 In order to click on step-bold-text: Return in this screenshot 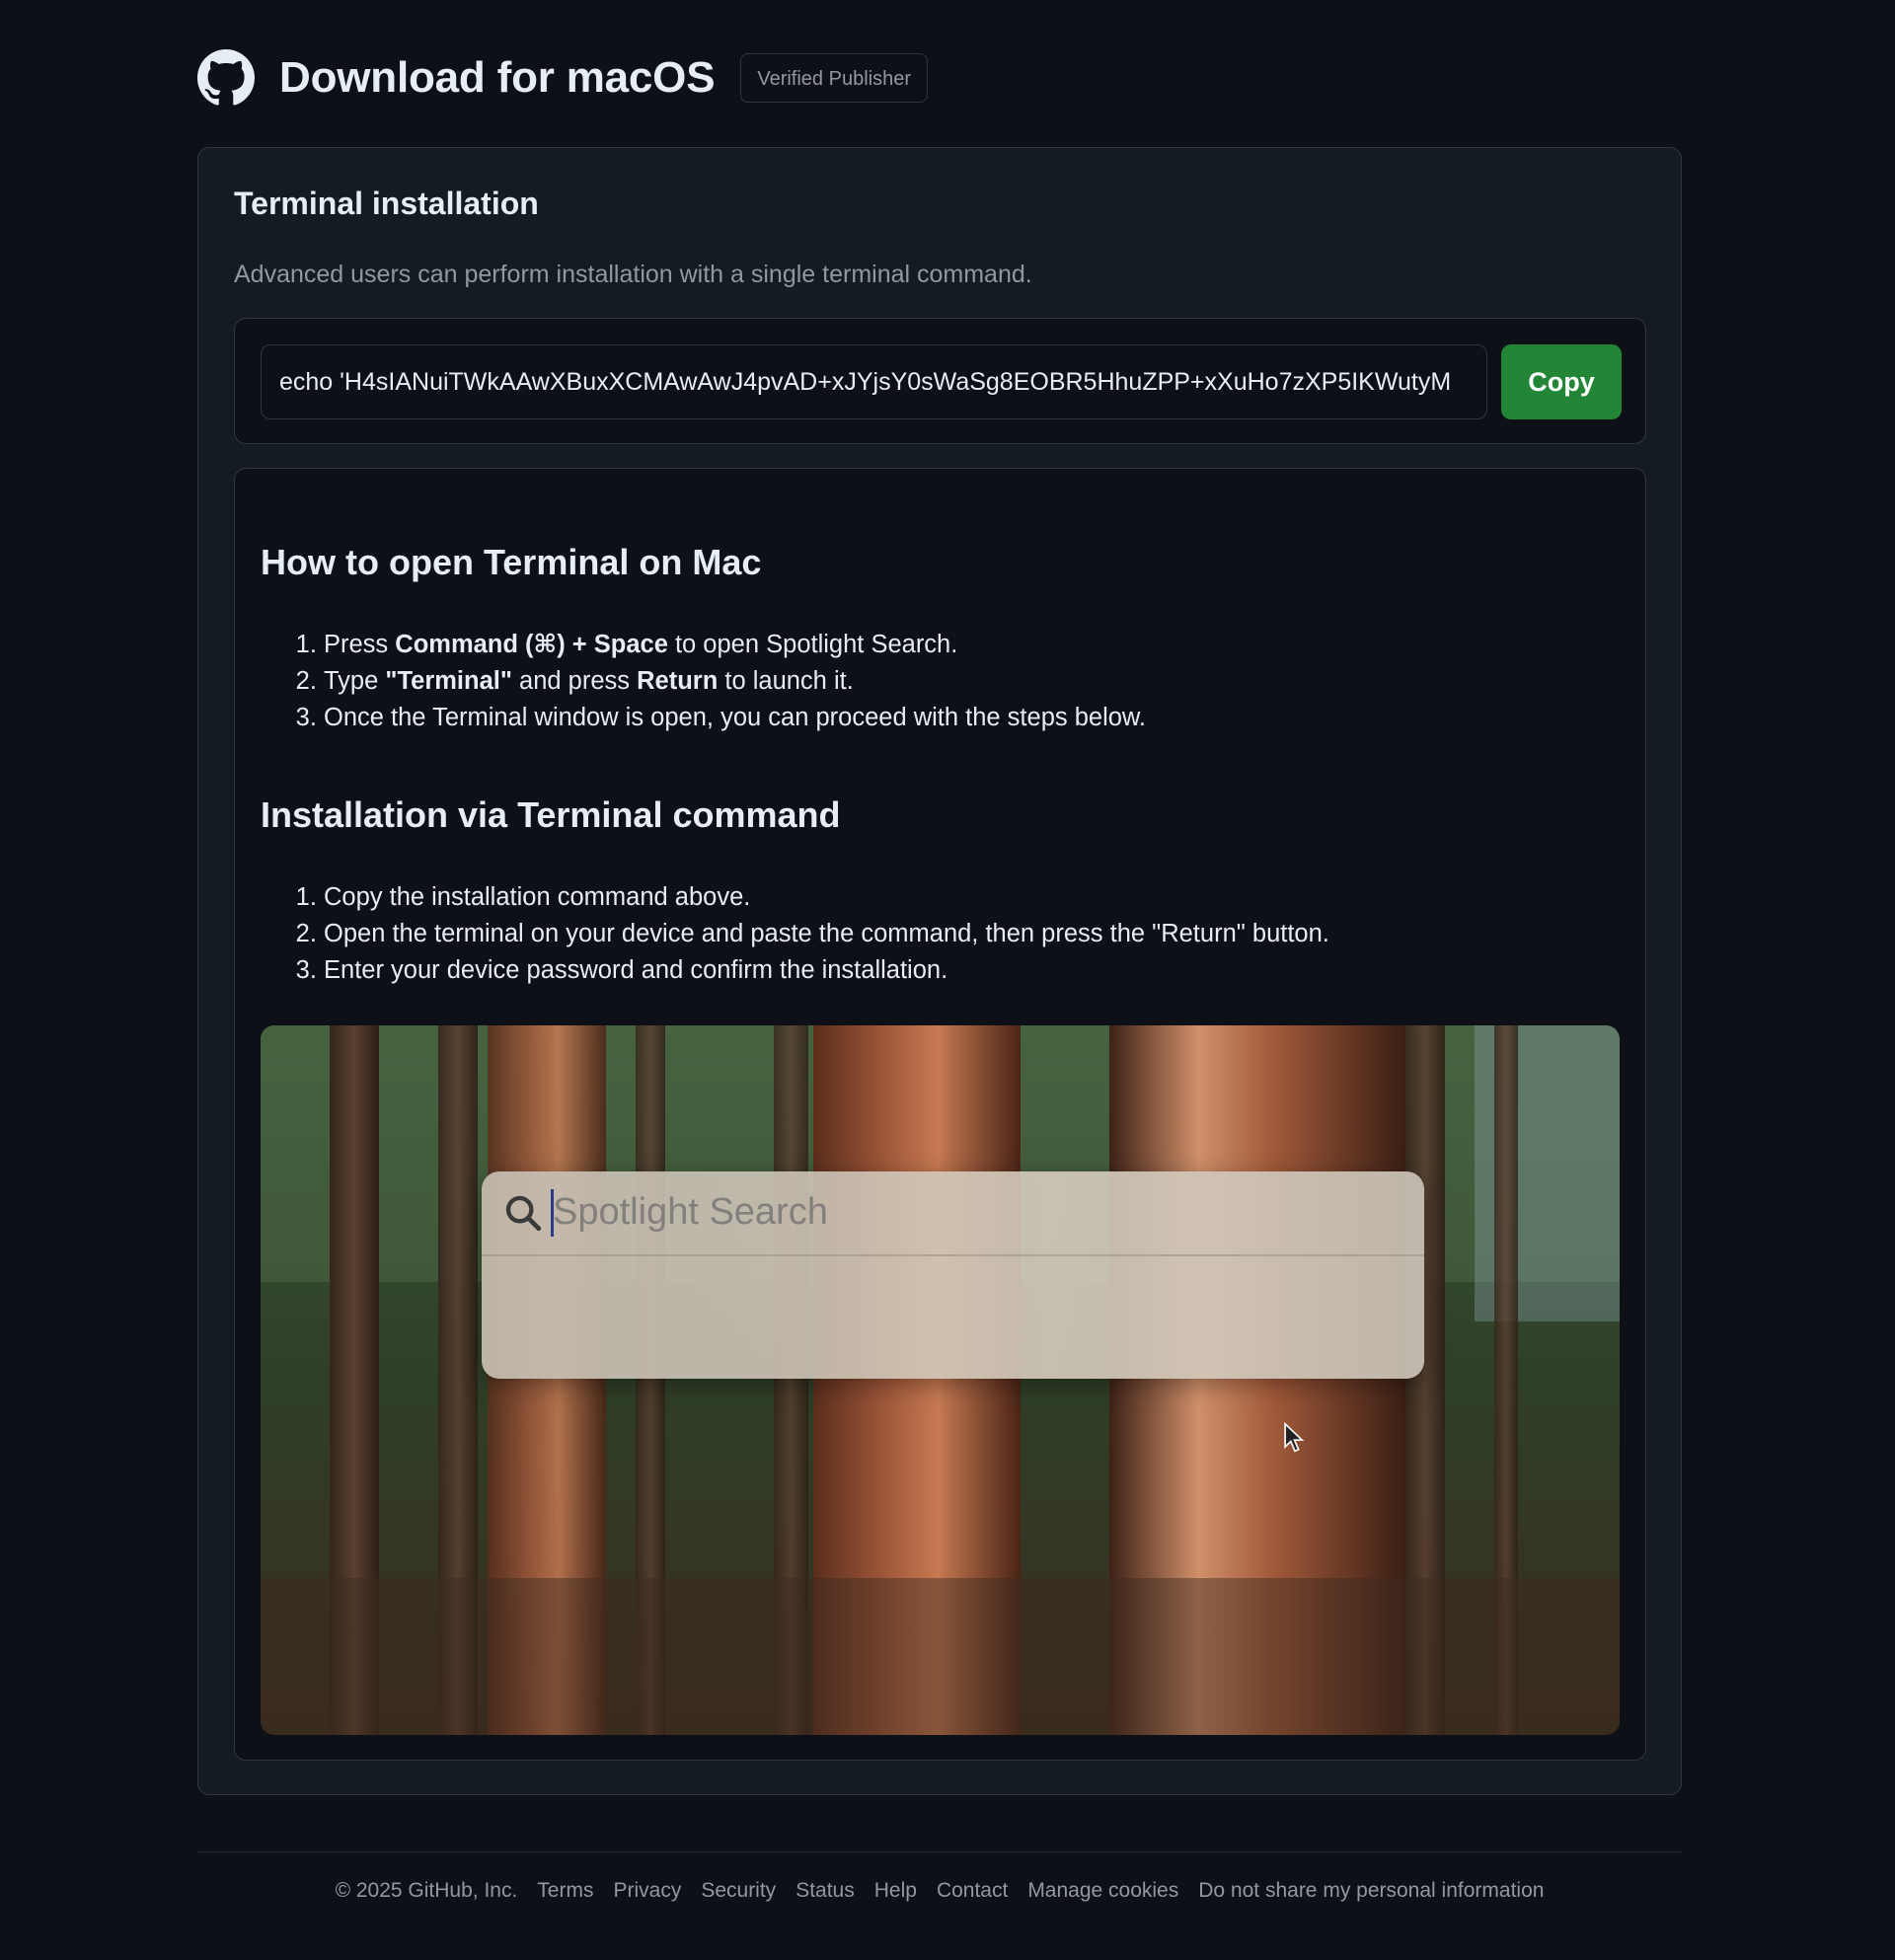, I will do `click(678, 681)`.